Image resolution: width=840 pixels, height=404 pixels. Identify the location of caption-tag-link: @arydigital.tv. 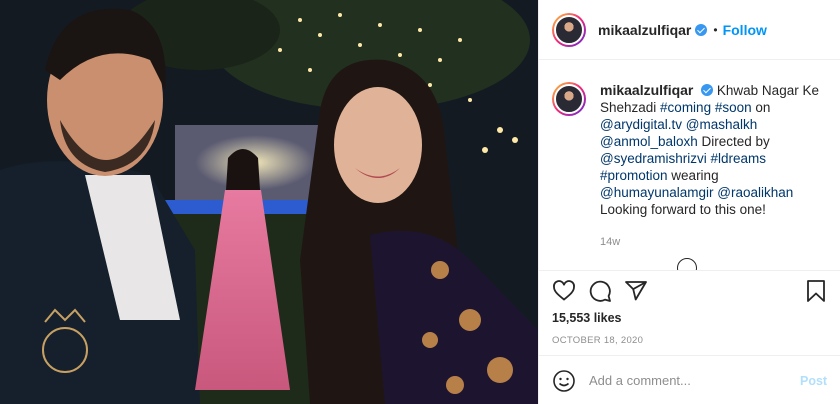
(641, 124).